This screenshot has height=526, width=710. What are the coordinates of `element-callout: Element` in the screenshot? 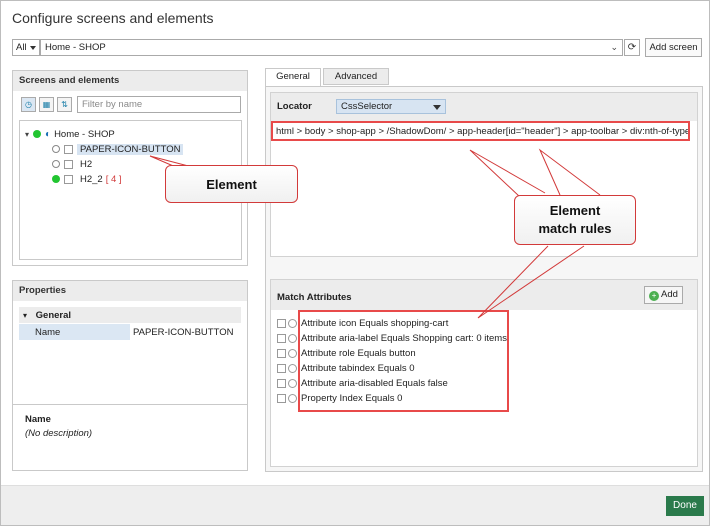 It's located at (231, 184).